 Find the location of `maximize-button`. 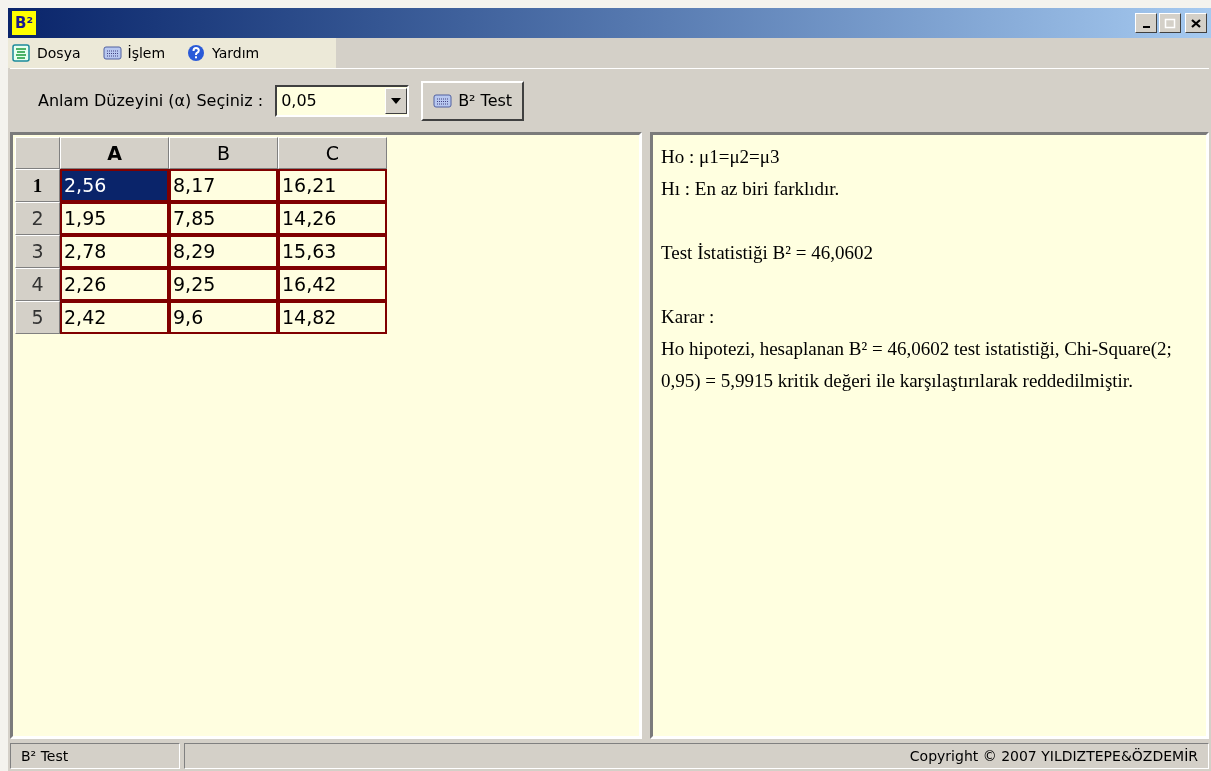

maximize-button is located at coordinates (1170, 23).